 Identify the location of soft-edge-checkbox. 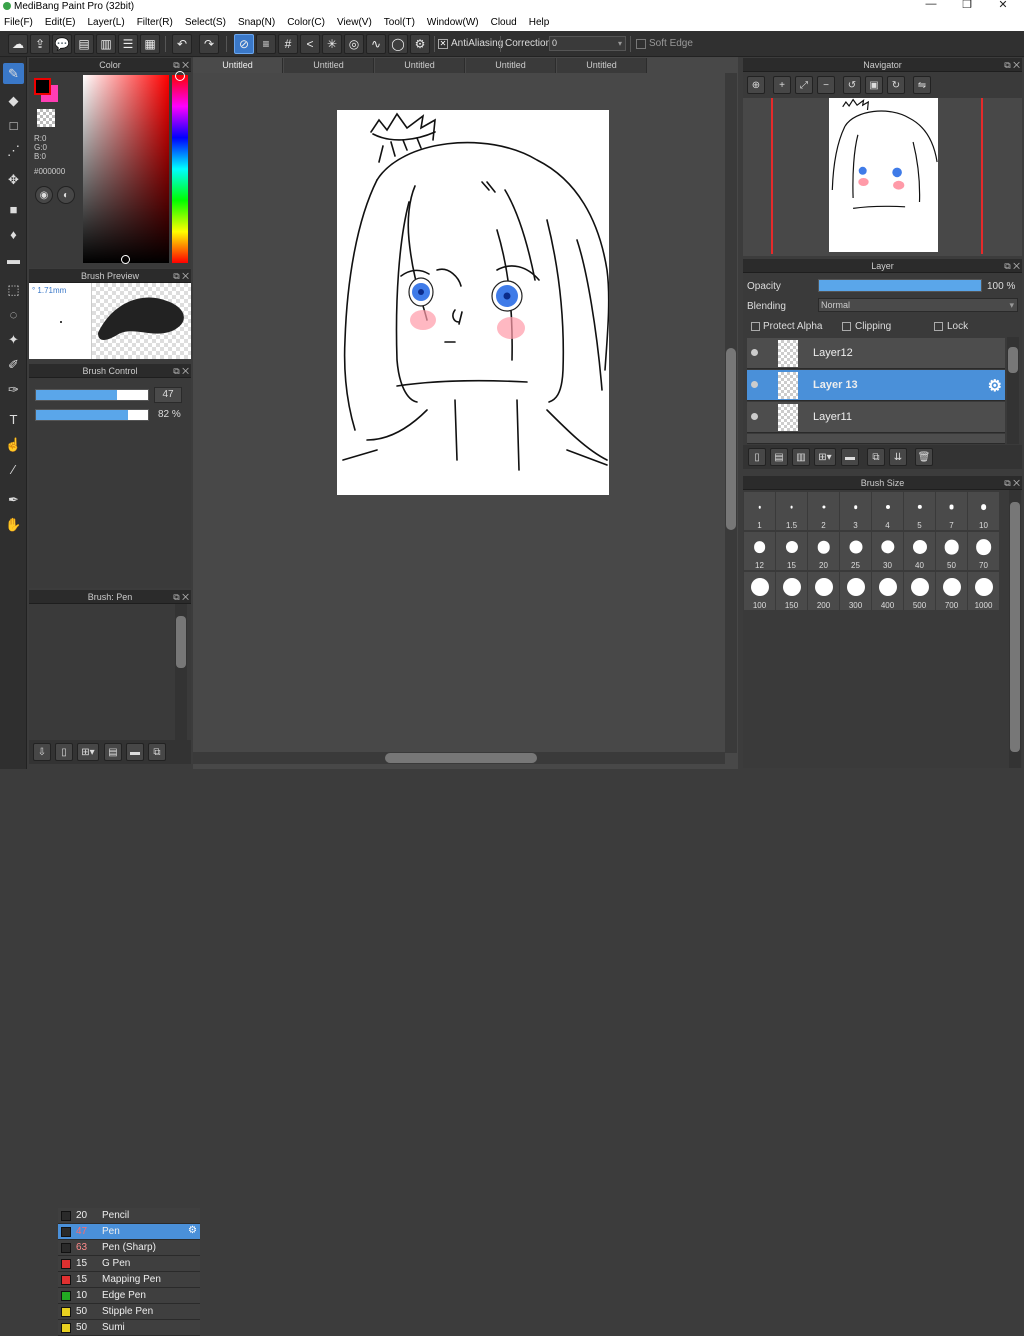
(641, 44).